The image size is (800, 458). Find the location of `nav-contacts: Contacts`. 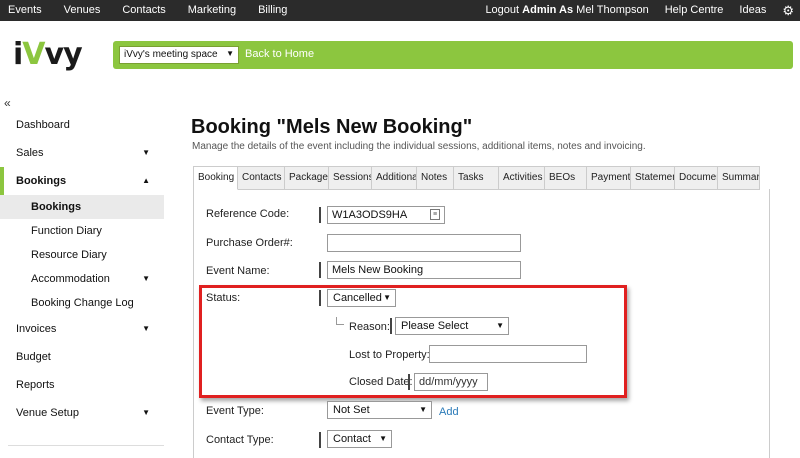

nav-contacts: Contacts is located at coordinates (143, 10).